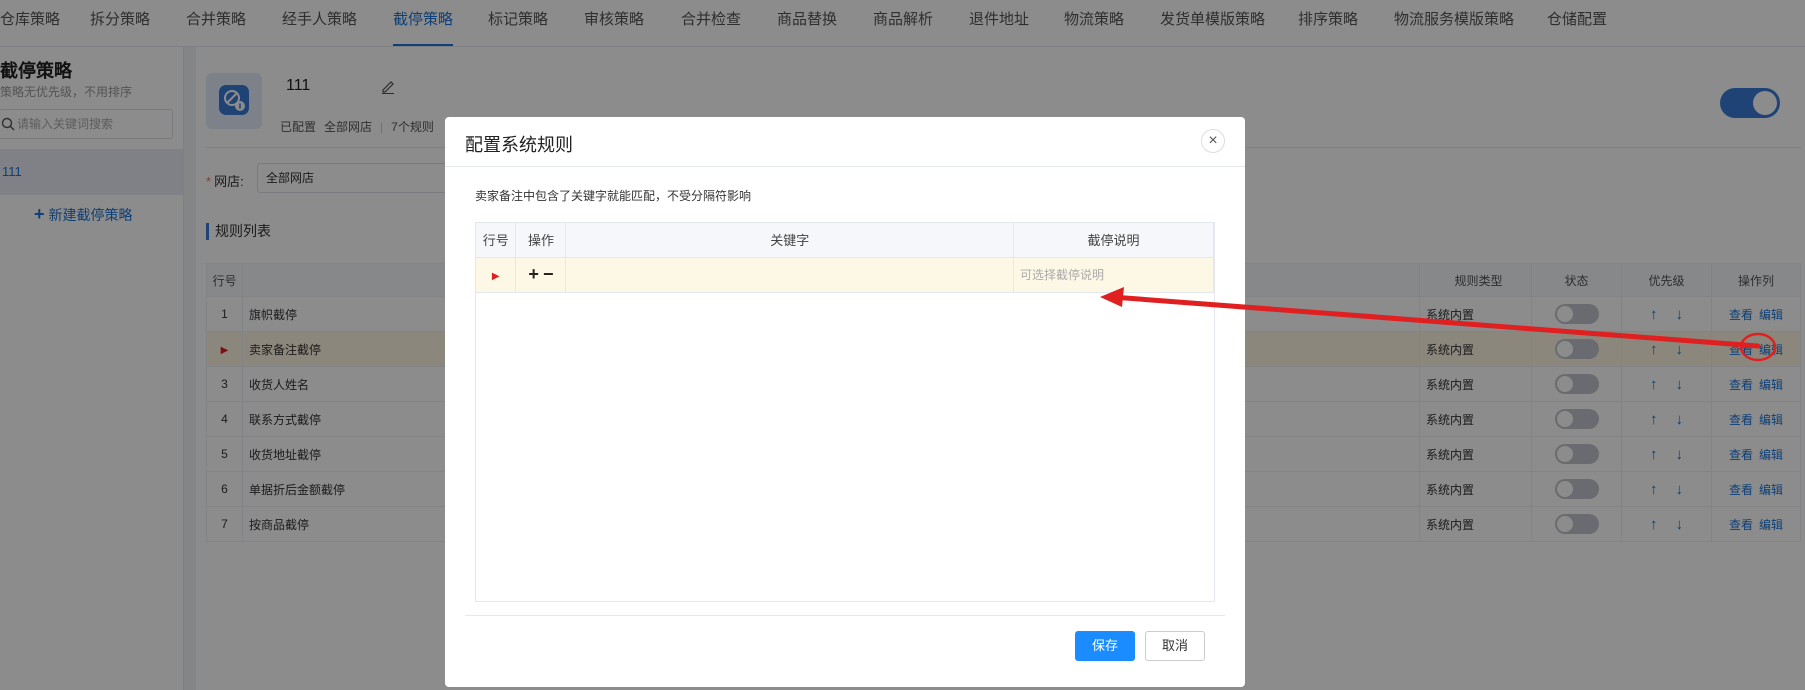 The image size is (1805, 690). Describe the element at coordinates (1105, 646) in the screenshot. I see `save-button: 保存` at that location.